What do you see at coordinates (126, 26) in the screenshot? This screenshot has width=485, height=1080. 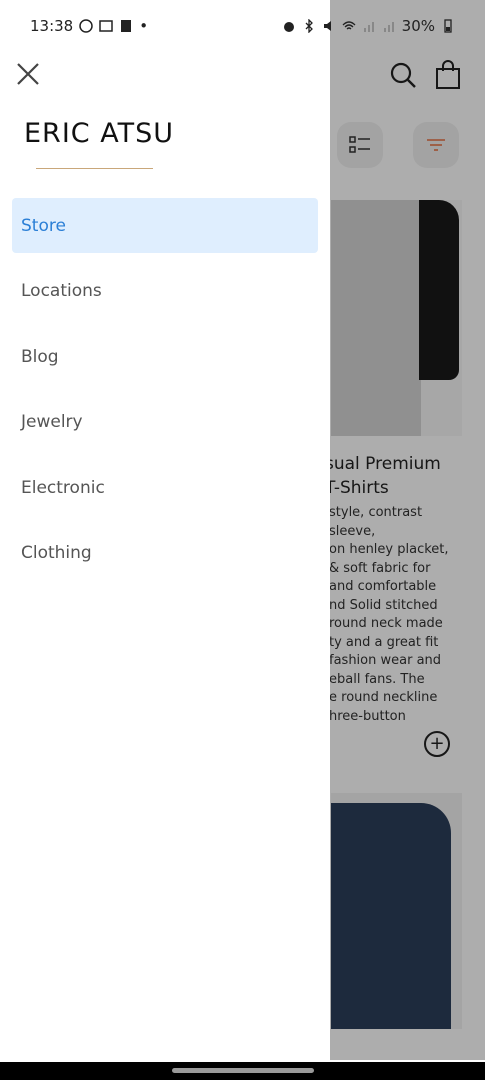 I see `app-notification-icon` at bounding box center [126, 26].